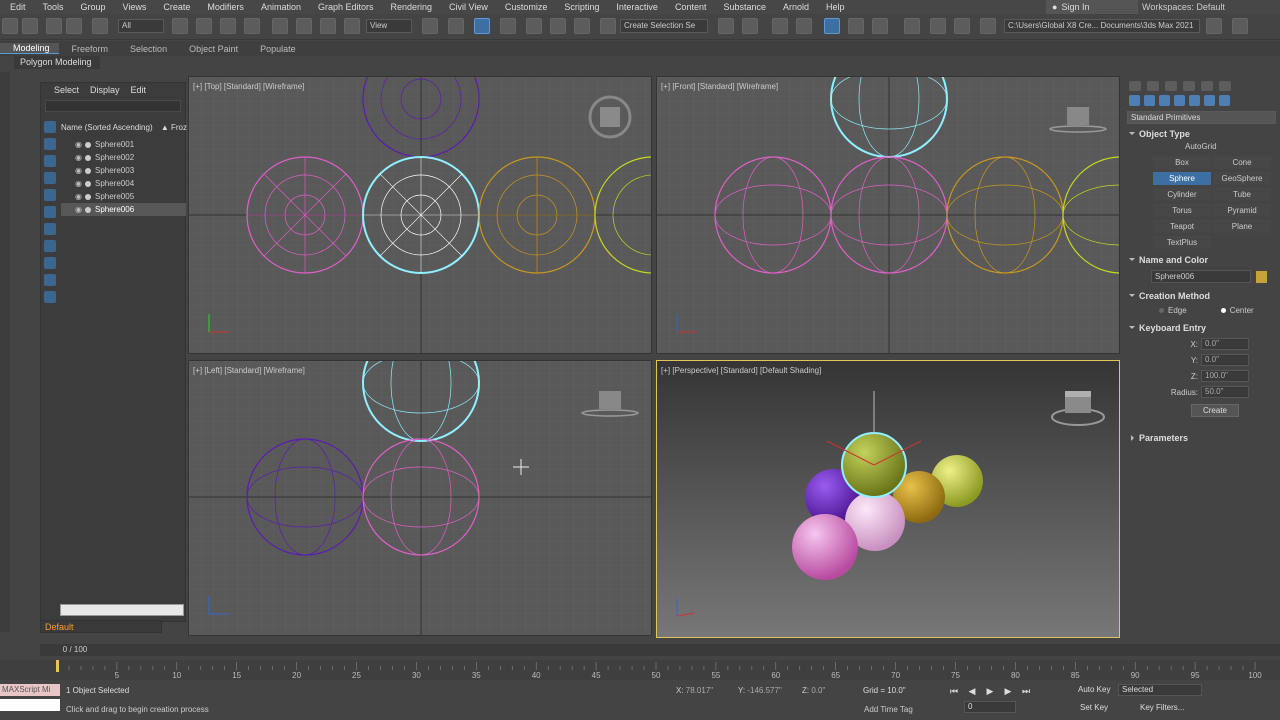 This screenshot has height=720, width=1280. What do you see at coordinates (52, 7) in the screenshot?
I see `menu-tools: Tools` at bounding box center [52, 7].